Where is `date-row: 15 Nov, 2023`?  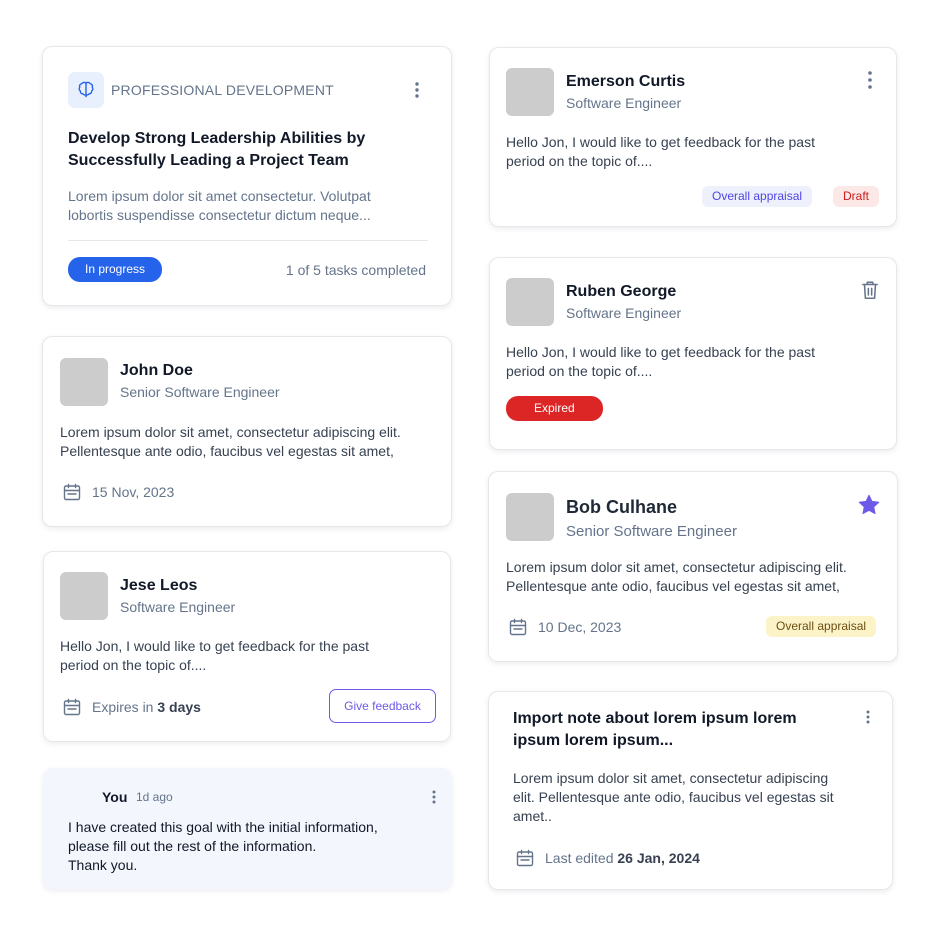 date-row: 15 Nov, 2023 is located at coordinates (118, 492).